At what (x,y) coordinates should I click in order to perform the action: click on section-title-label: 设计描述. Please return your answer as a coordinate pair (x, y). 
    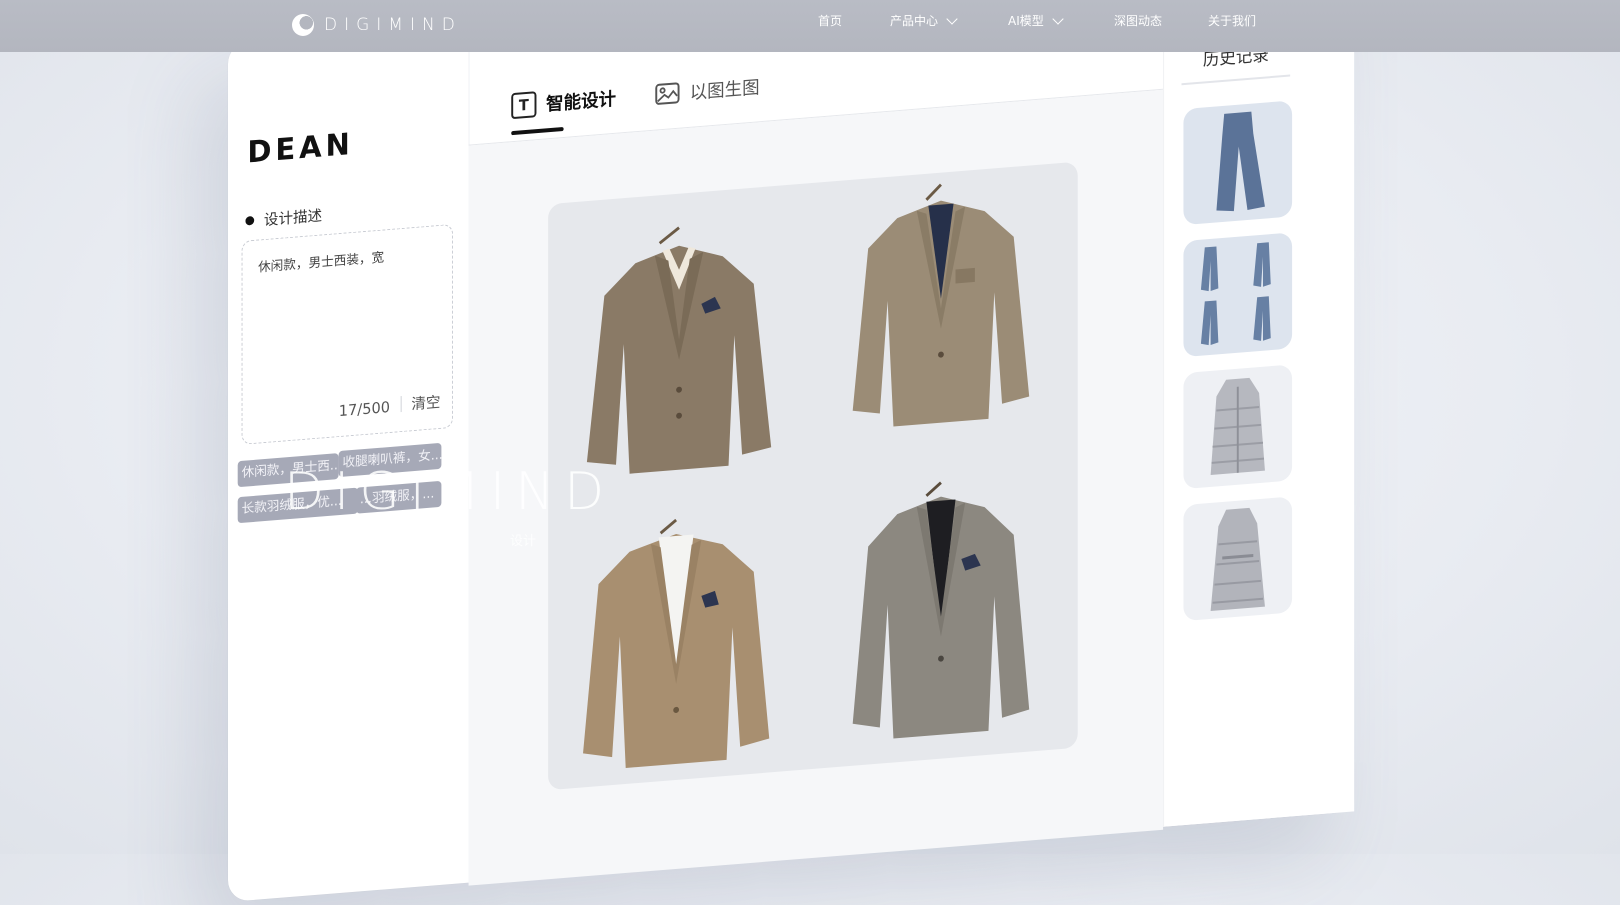
    Looking at the image, I should click on (293, 217).